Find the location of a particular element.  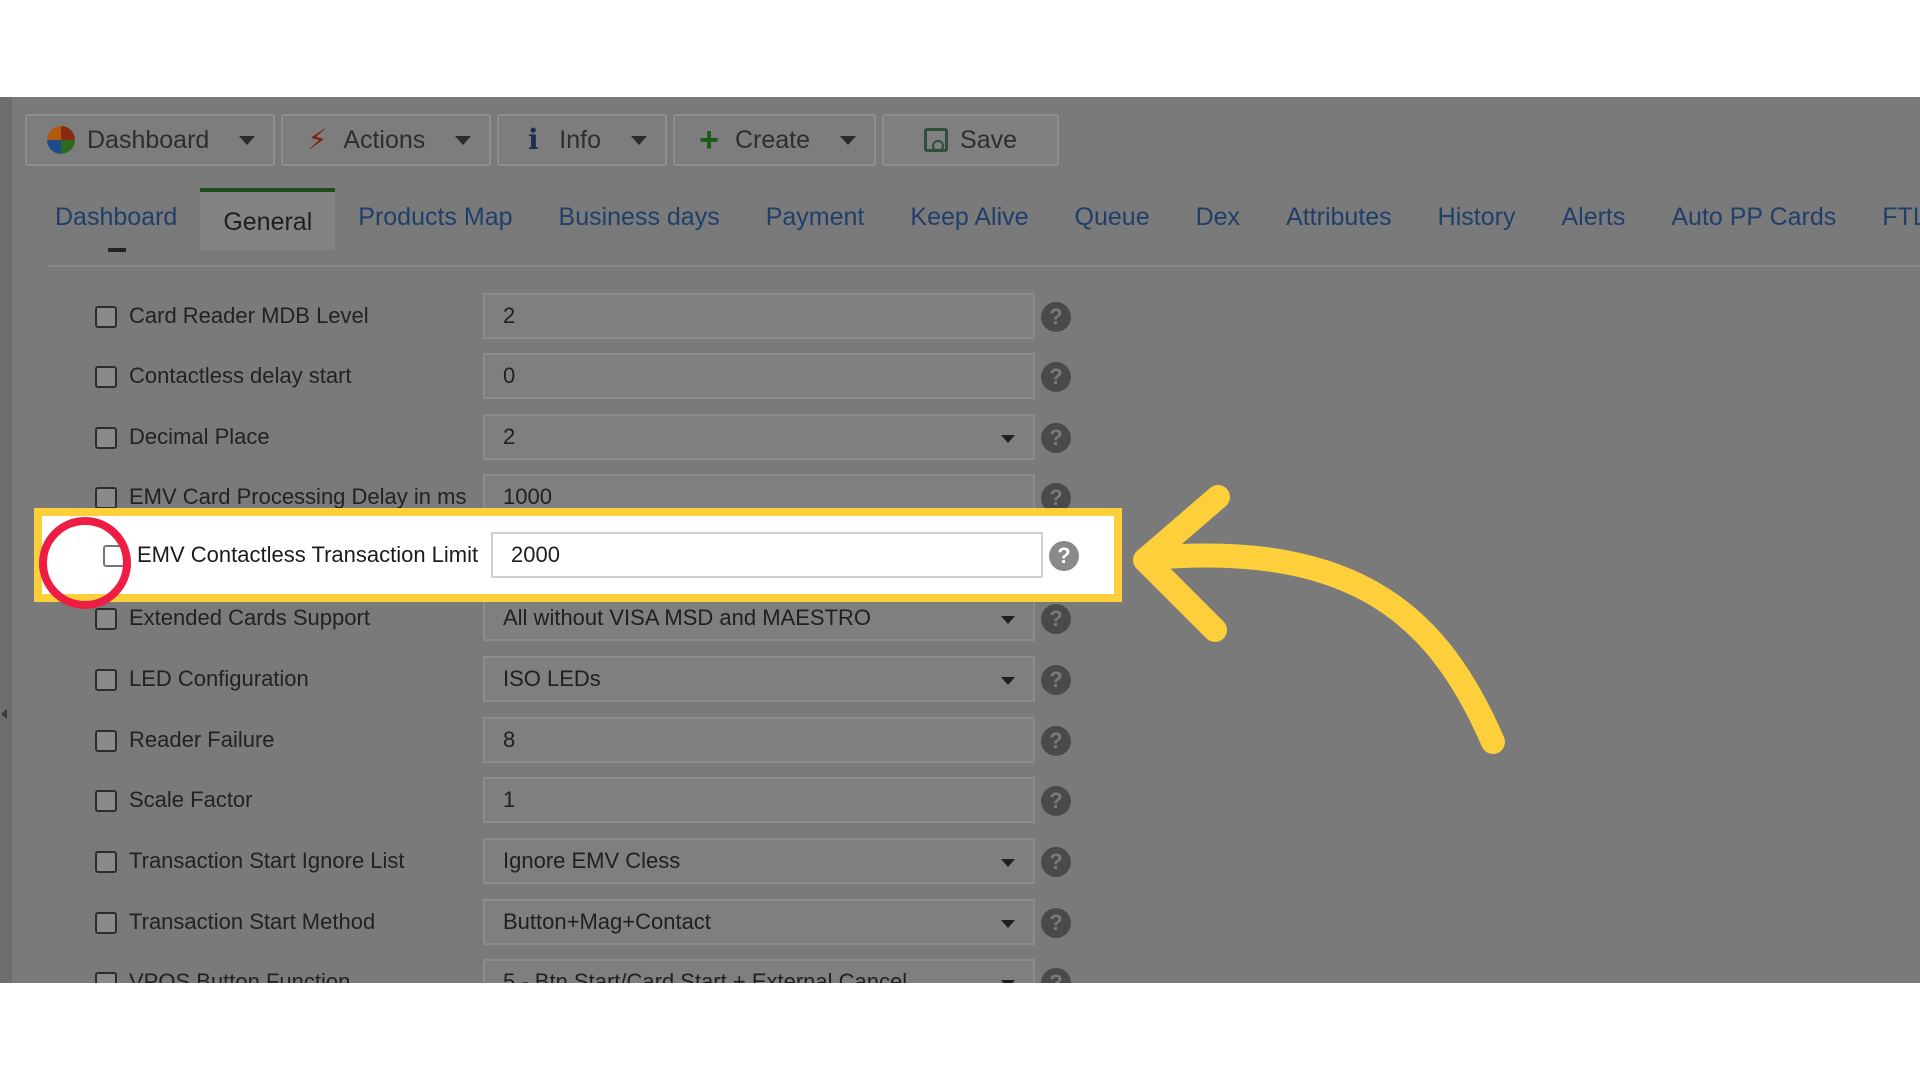

pointer-arrow is located at coordinates (1319, 619).